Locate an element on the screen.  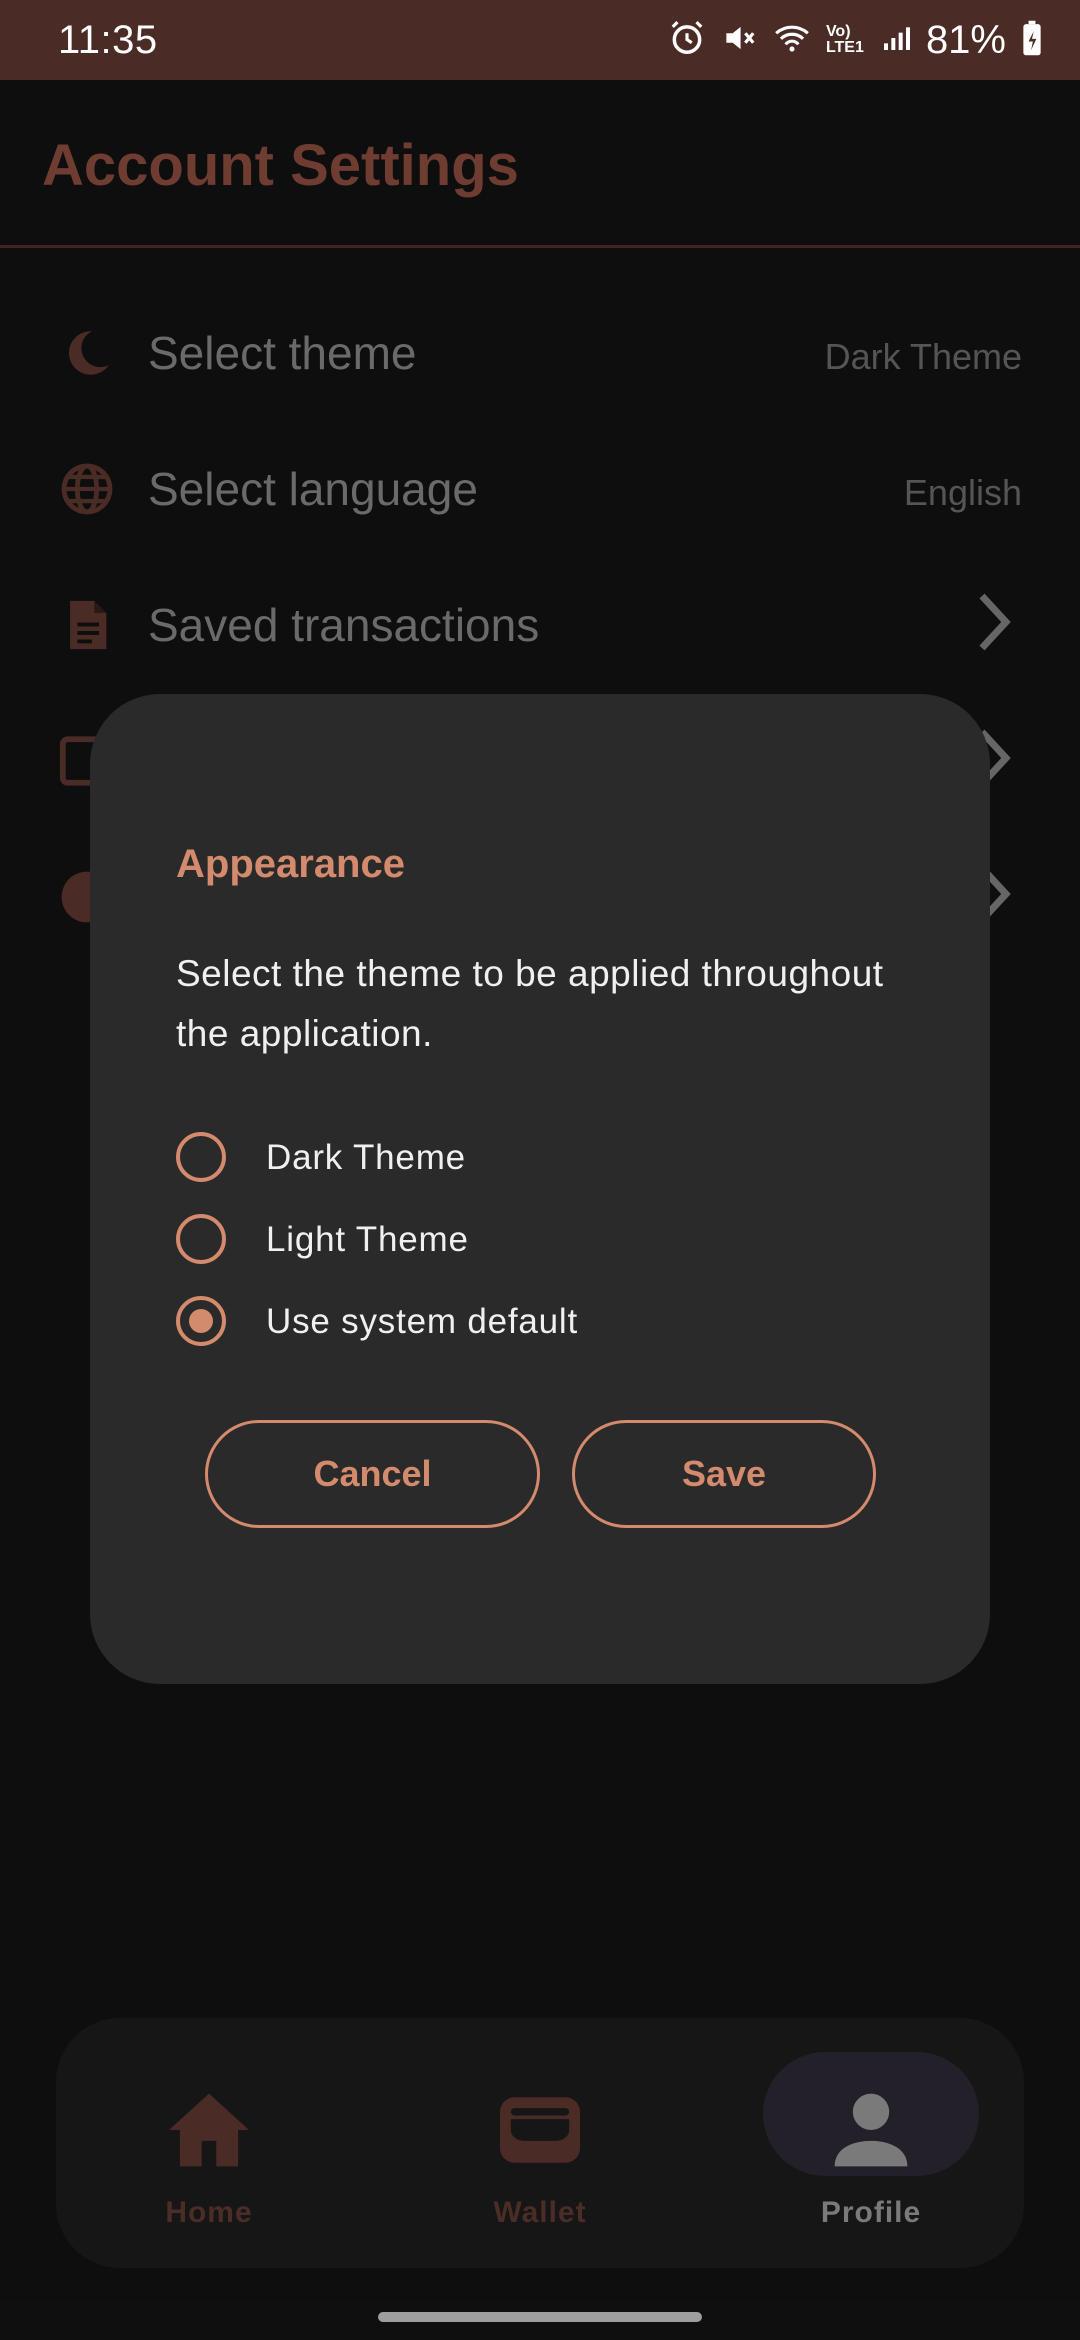
settings-item-theme: Select theme Dark Theme is located at coordinates (540, 350).